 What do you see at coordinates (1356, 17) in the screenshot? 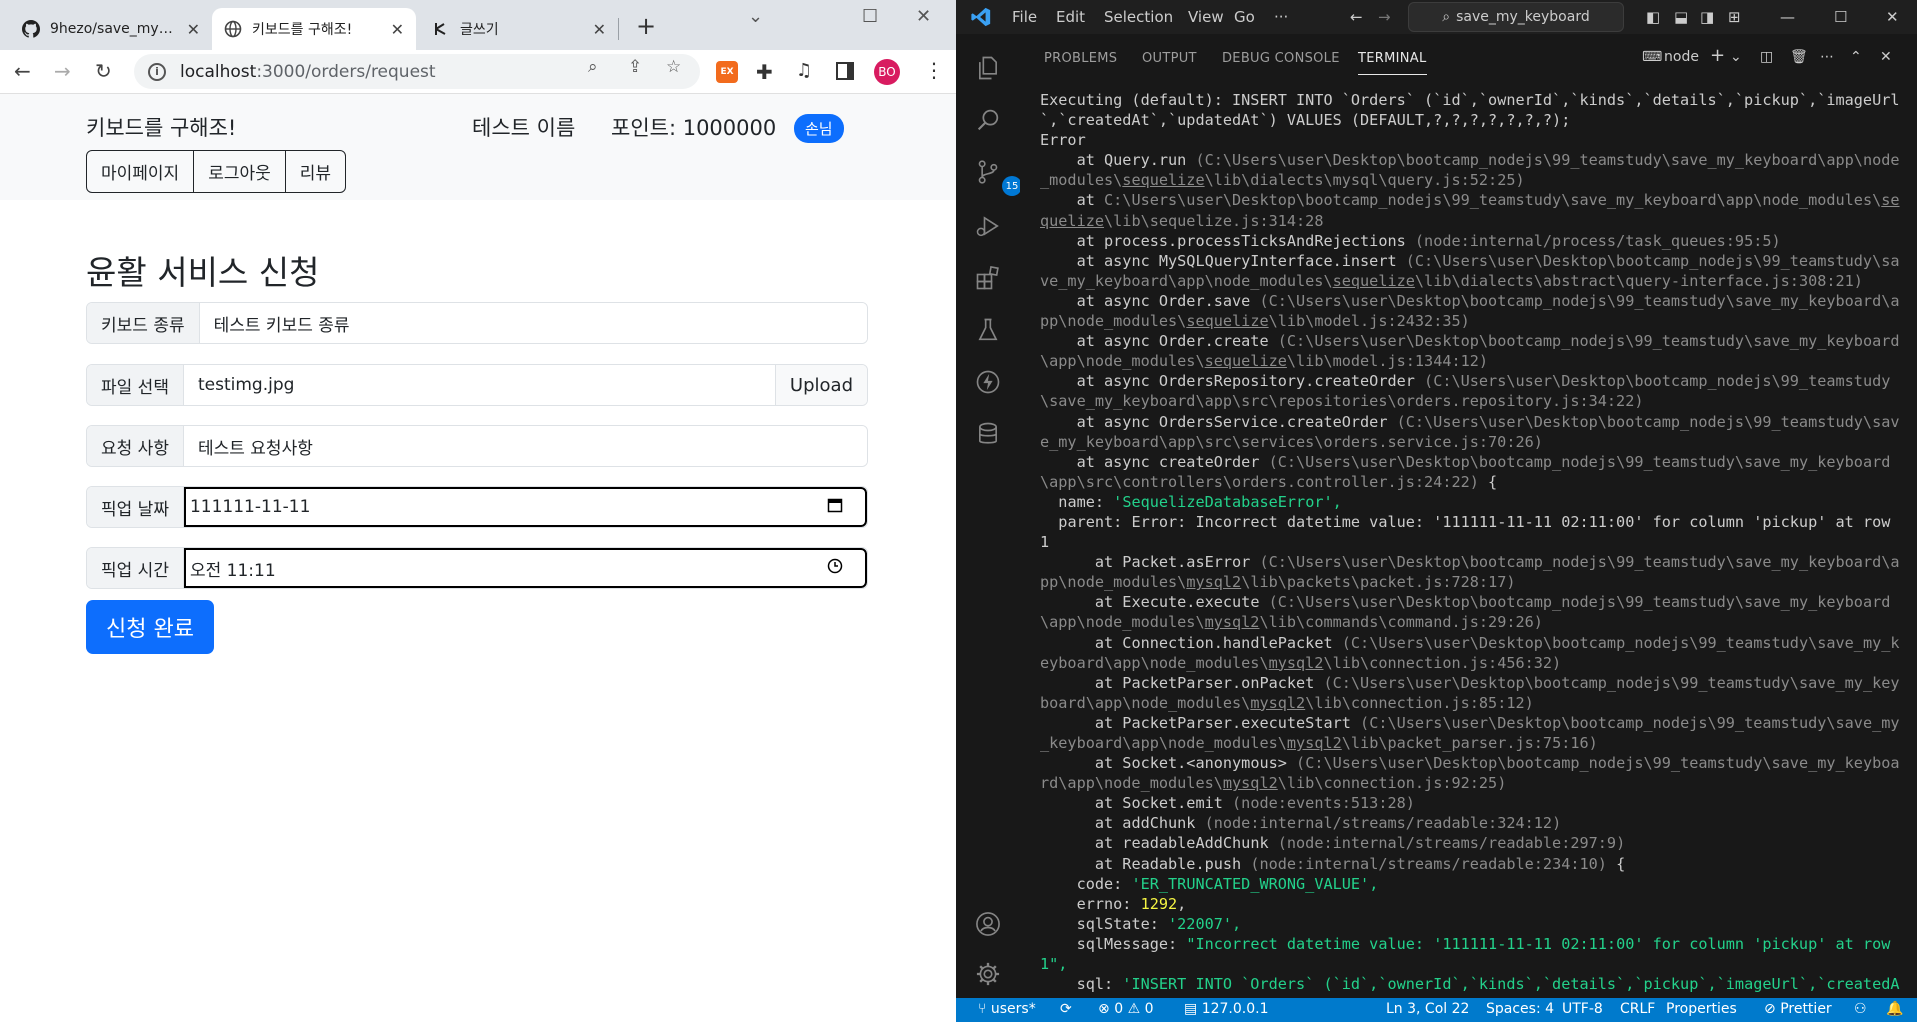
I see `nav-back-icon: ←` at bounding box center [1356, 17].